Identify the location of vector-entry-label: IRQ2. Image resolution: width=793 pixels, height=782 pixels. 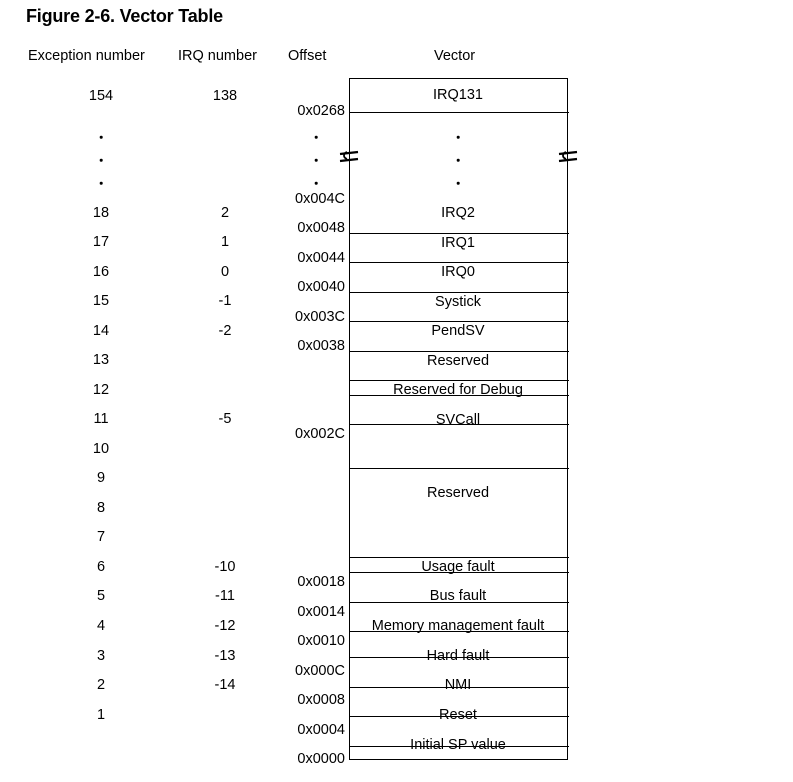
(458, 212).